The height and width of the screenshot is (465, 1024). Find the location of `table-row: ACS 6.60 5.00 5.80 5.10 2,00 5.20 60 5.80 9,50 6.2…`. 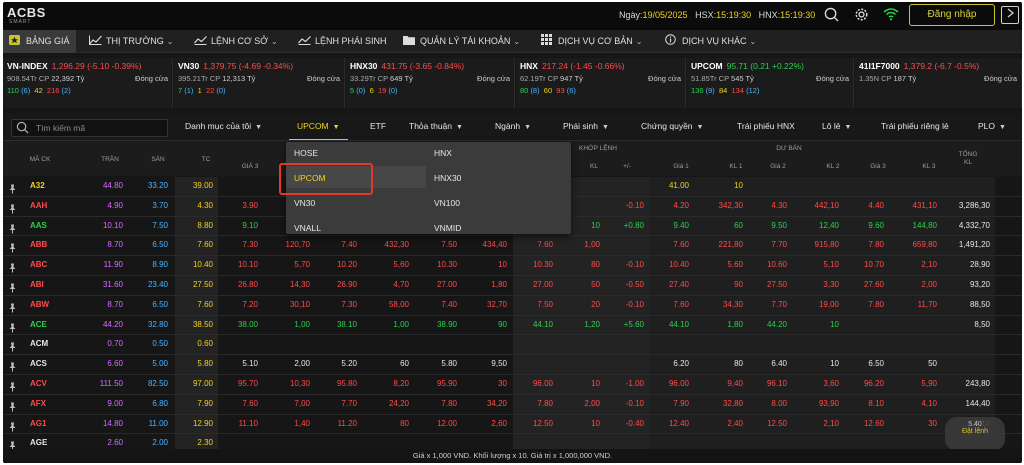

table-row: ACS 6.60 5.00 5.80 5.10 2,00 5.20 60 5.80 9,50 6.2… is located at coordinates (512, 365).